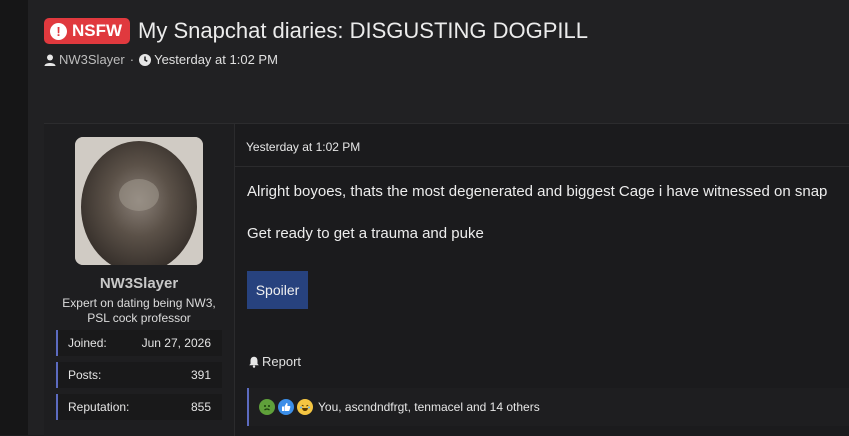 This screenshot has width=849, height=436. Describe the element at coordinates (139, 283) in the screenshot. I see `username: NW3Slayer` at that location.